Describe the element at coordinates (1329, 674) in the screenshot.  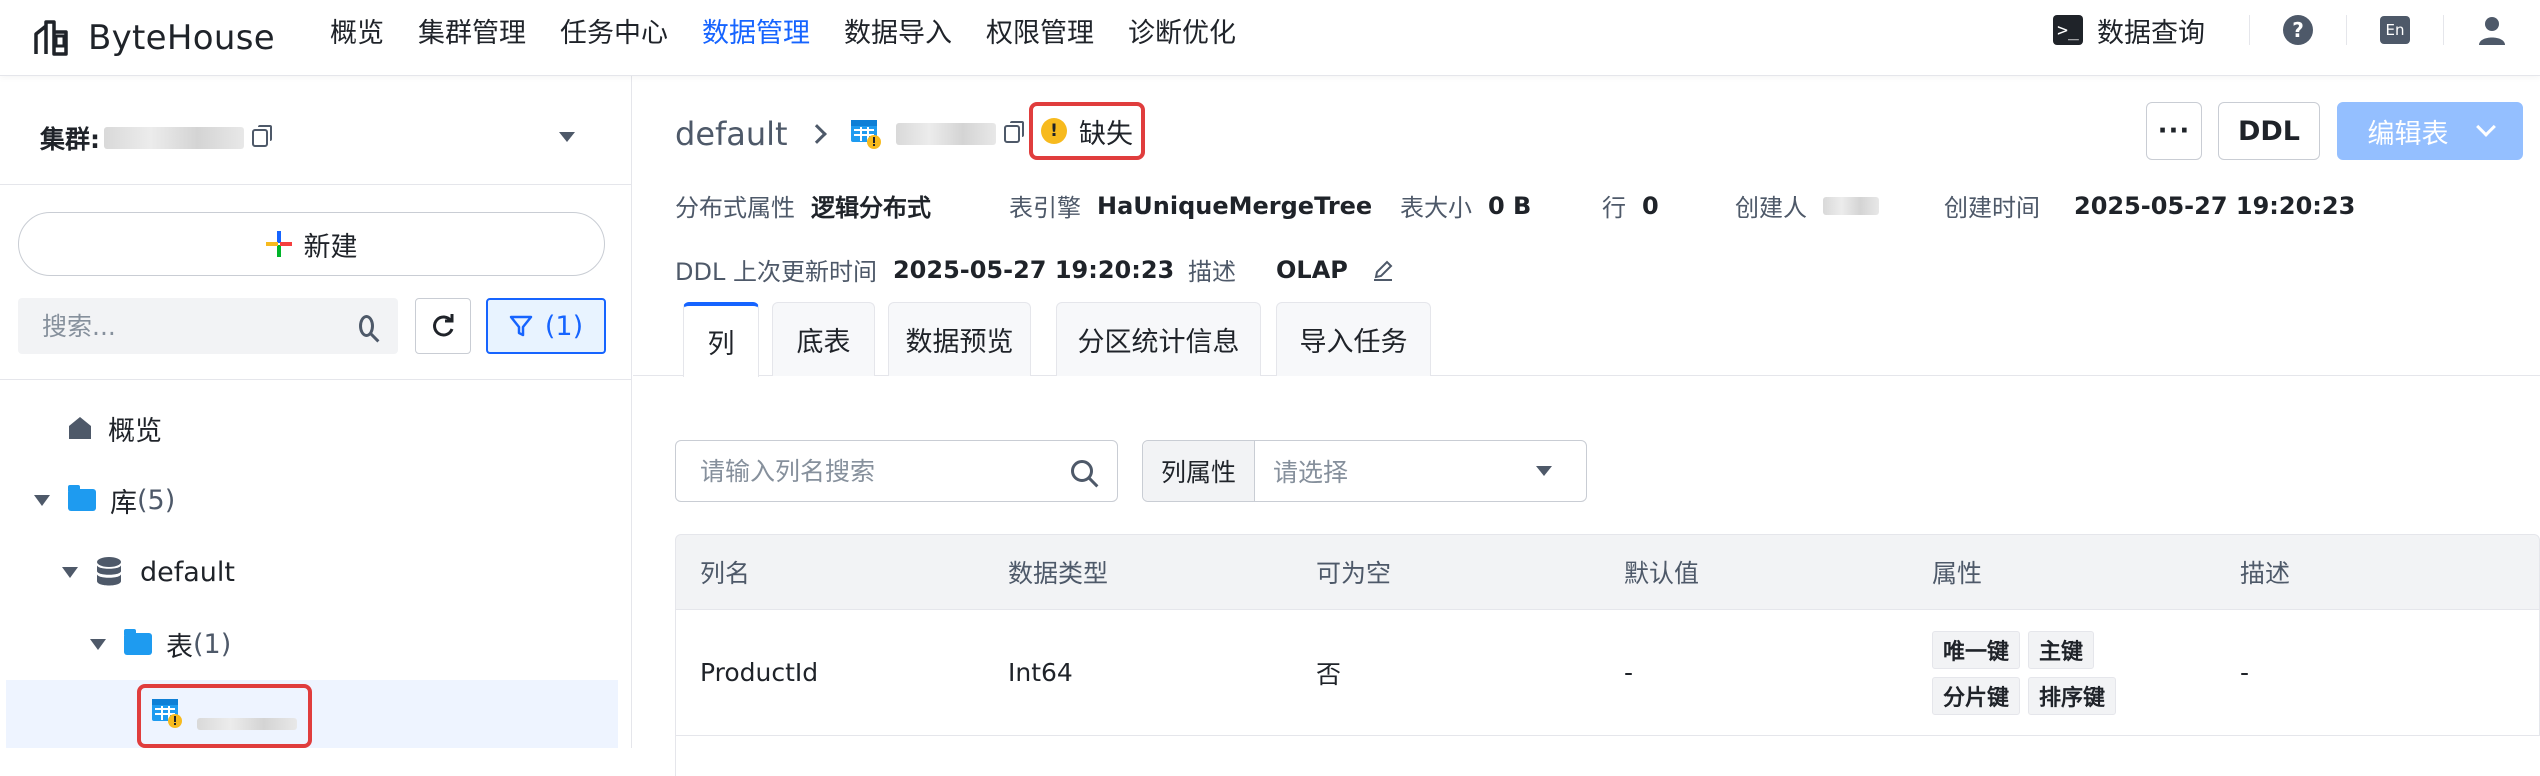
I see `cell-nullable: 否` at that location.